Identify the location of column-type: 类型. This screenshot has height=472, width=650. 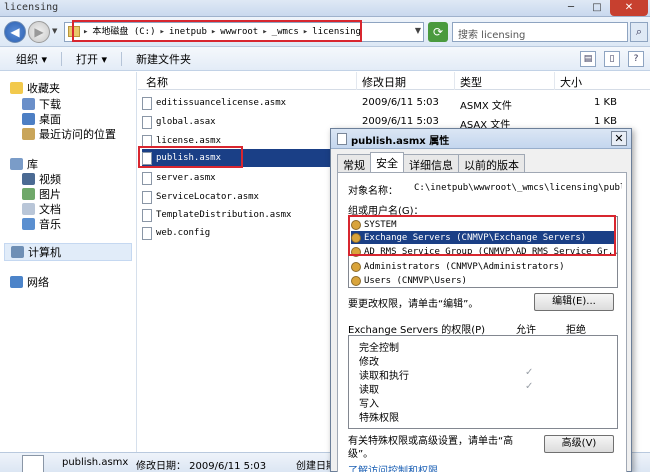
(471, 82).